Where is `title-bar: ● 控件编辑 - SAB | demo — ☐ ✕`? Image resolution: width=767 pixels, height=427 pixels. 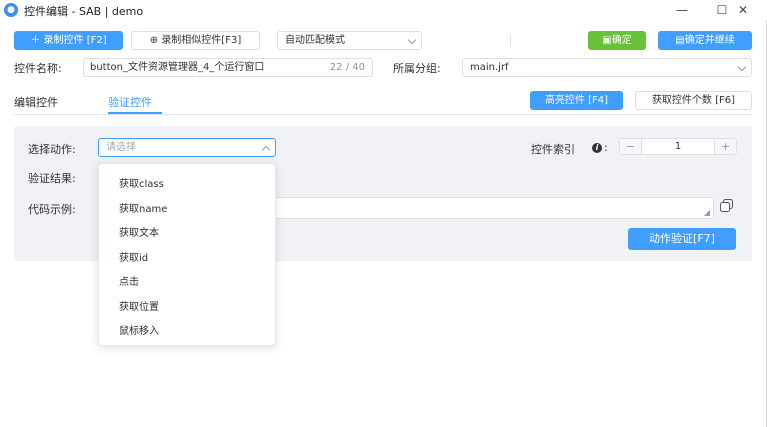 title-bar: ● 控件编辑 - SAB | demo — ☐ ✕ is located at coordinates (383, 10).